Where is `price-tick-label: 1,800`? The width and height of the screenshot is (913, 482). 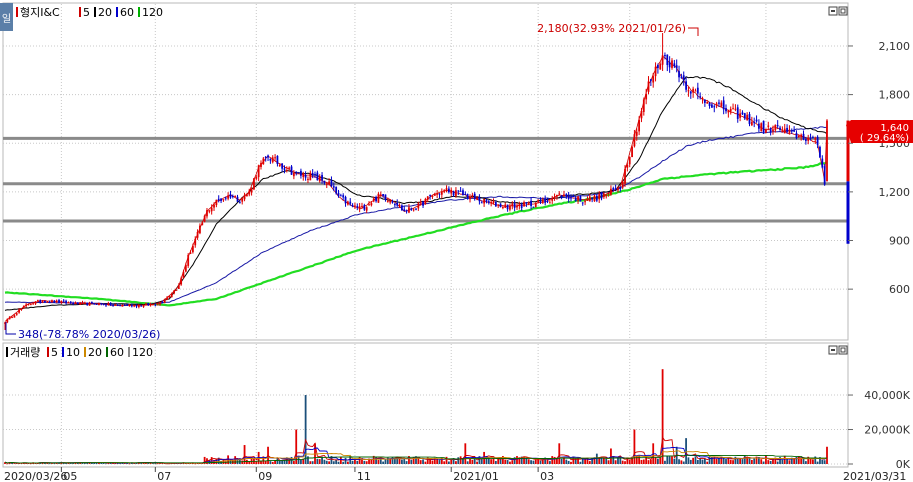 price-tick-label: 1,800 is located at coordinates (895, 95).